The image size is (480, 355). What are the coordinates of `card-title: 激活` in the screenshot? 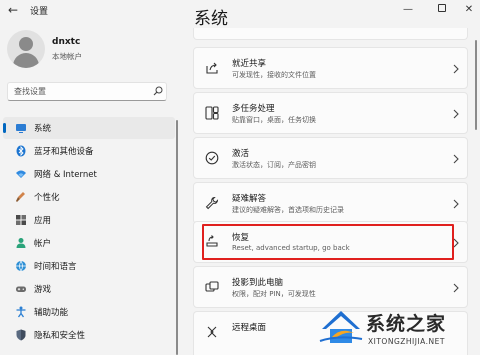 It's located at (241, 154).